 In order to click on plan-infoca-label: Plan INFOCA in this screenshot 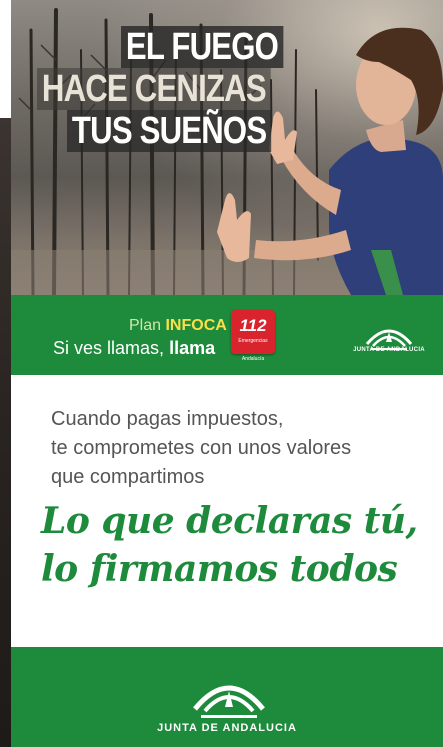, I will do `click(178, 326)`.